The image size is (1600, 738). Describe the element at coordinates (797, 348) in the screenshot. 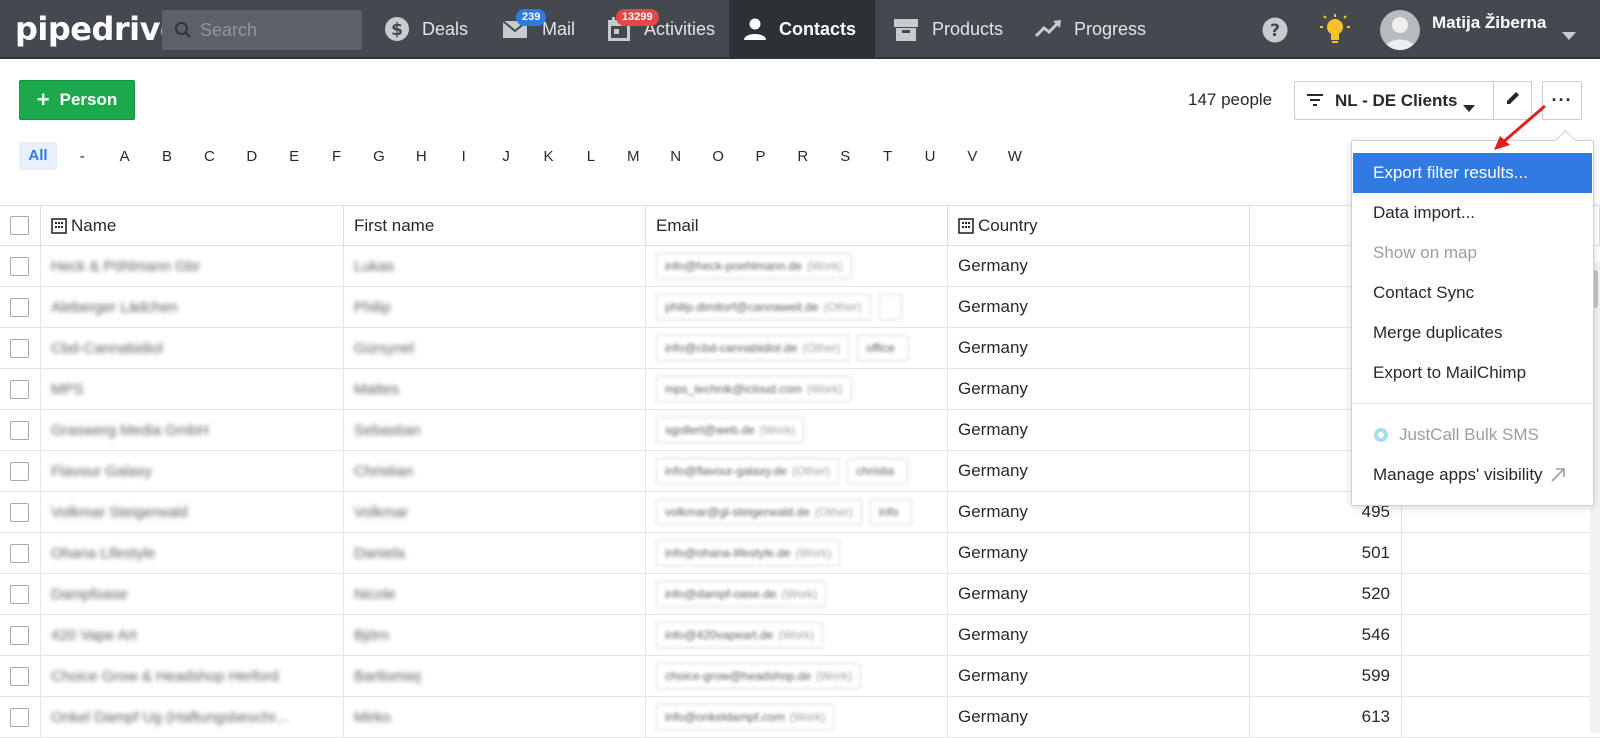

I see `cell-email: info@cbd-cannabidiol.de (Other) office` at that location.